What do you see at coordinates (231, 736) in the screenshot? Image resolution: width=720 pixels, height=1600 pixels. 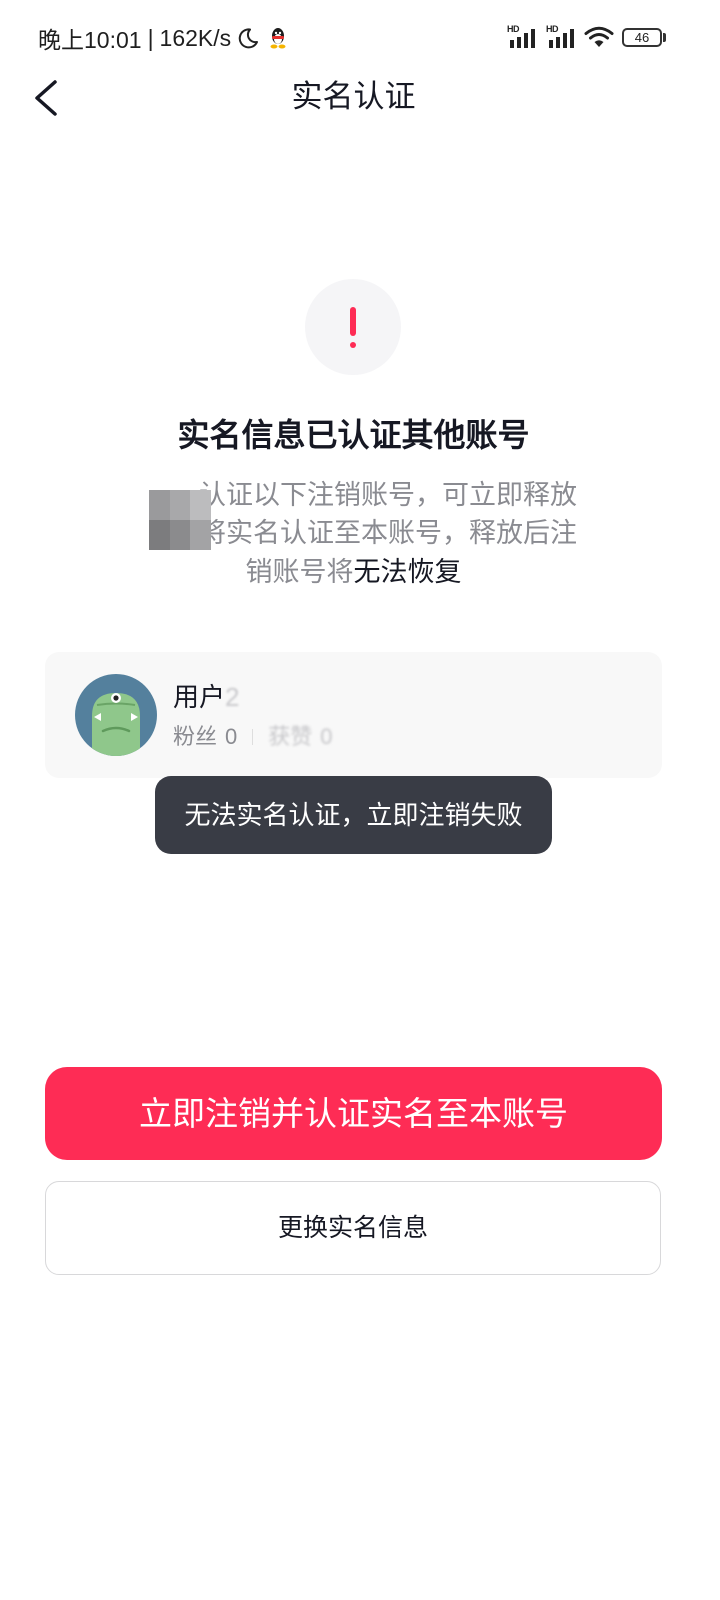 I see `fans-count: 0` at bounding box center [231, 736].